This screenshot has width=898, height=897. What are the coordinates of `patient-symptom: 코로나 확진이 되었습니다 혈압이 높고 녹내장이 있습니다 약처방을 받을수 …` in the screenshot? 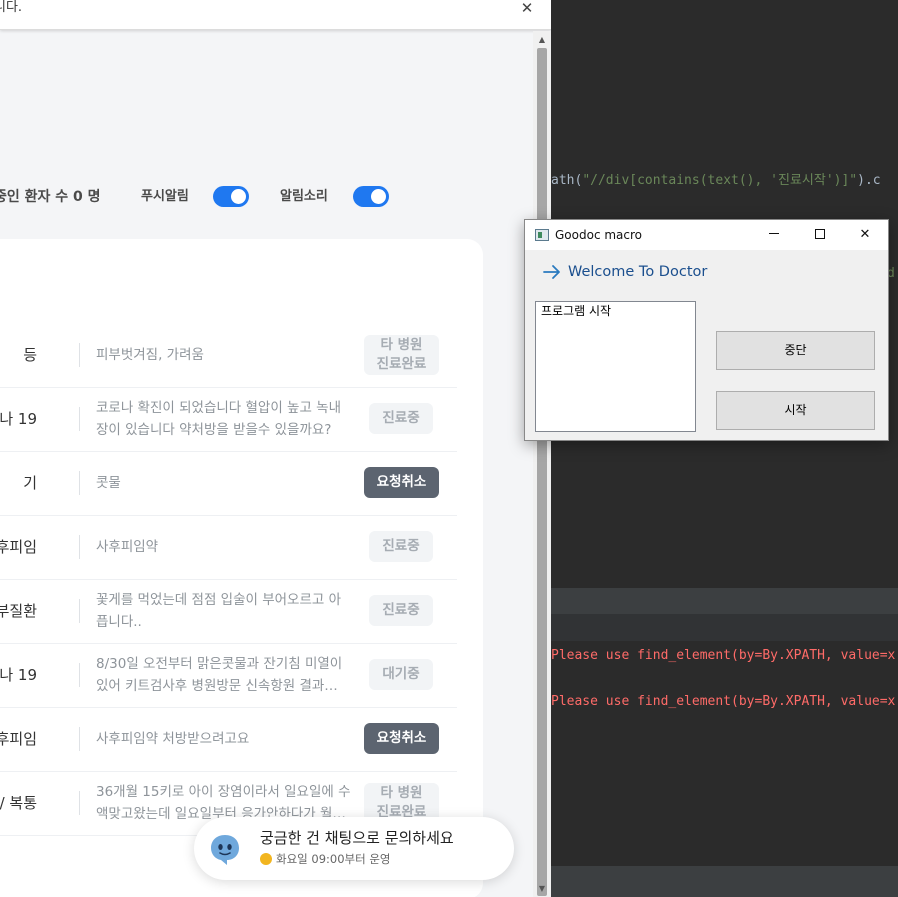 It's located at (224, 419).